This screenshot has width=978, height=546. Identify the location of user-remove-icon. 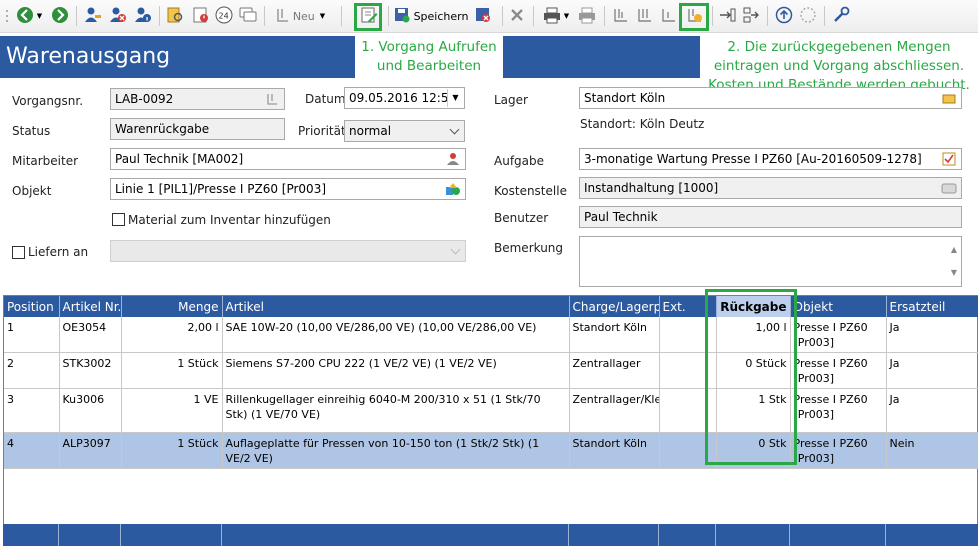
(118, 16).